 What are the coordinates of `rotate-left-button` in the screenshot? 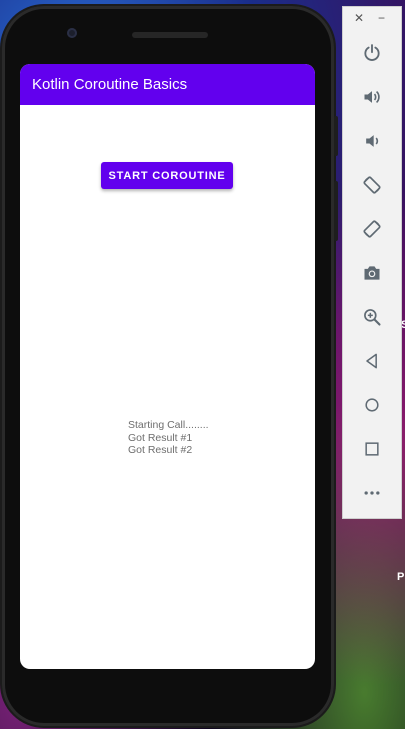 It's located at (372, 185).